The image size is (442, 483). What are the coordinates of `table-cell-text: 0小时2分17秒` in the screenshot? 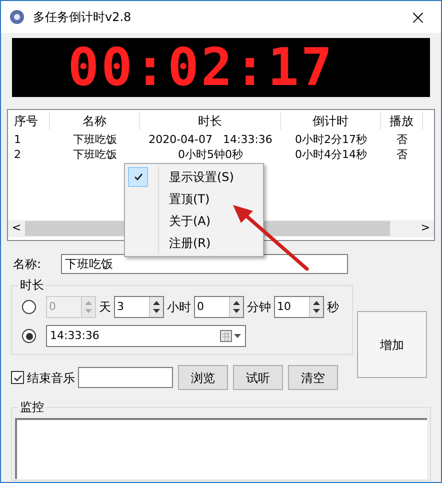 It's located at (331, 139).